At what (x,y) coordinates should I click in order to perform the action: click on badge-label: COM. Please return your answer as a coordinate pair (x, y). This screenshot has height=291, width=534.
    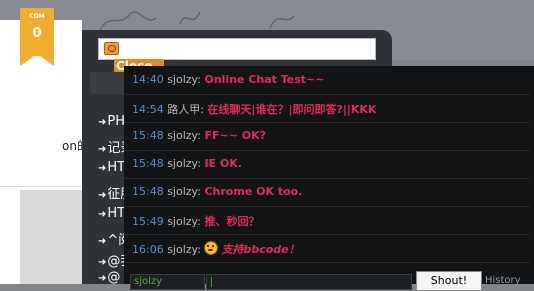
    Looking at the image, I should click on (37, 16).